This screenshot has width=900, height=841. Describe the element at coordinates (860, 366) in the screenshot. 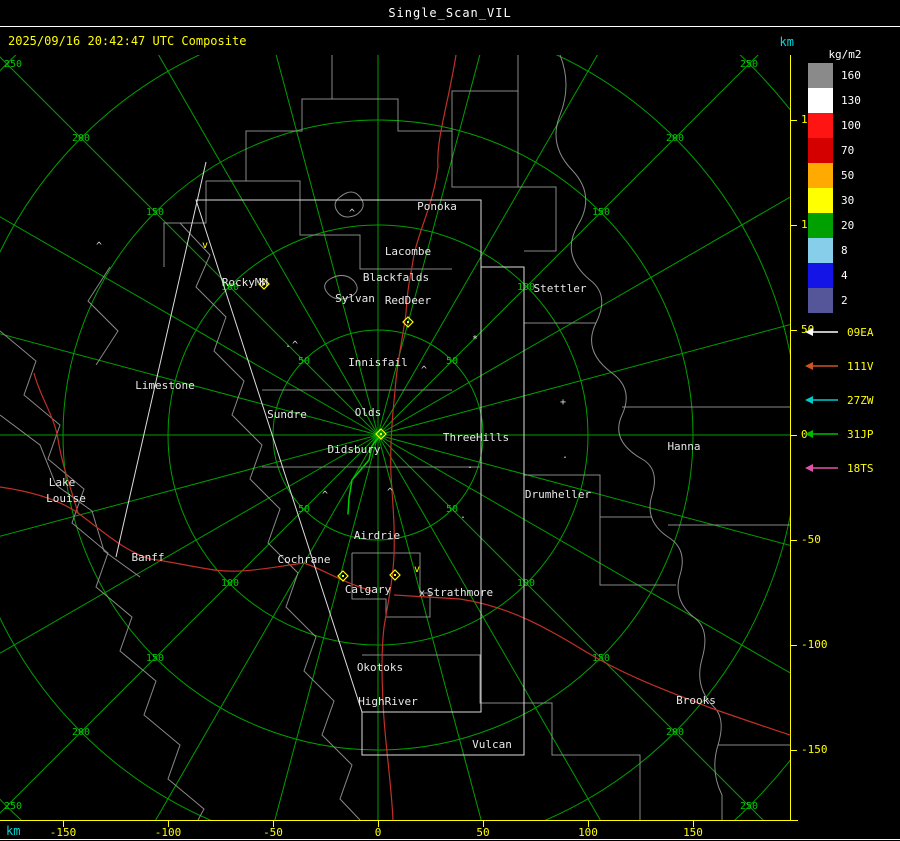

I see `radar-id-label: 111V` at that location.